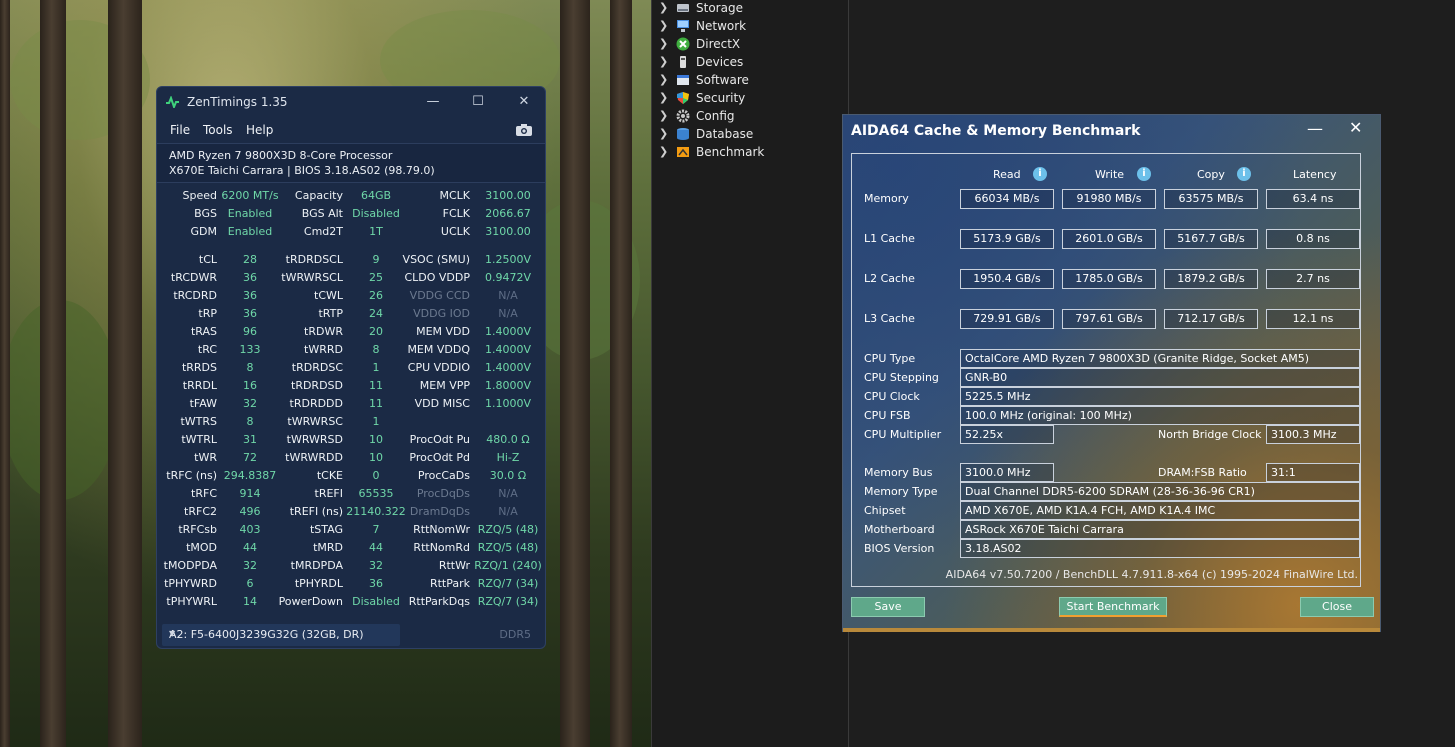 The height and width of the screenshot is (747, 1455). Describe the element at coordinates (1160, 415) in the screenshot. I see `cpu-fsb-value: 100.0 MHz (original: 100 MHz)` at that location.